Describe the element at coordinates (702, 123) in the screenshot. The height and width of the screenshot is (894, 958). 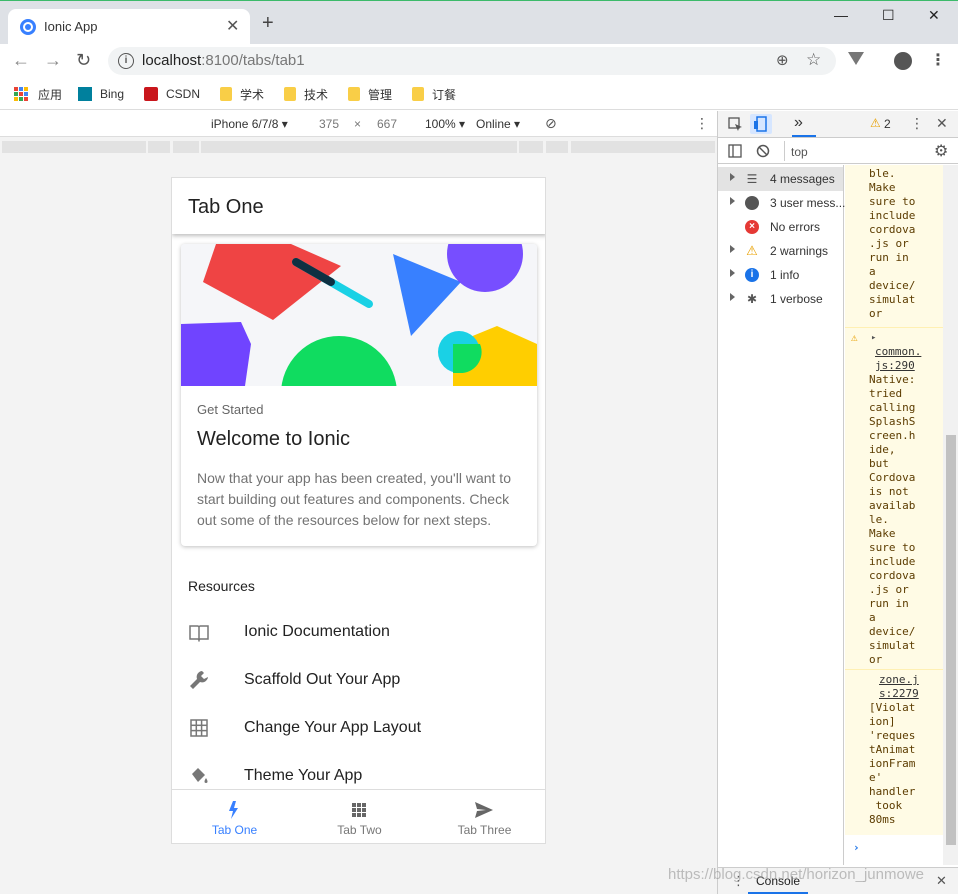
I see `device-menu-icon: ⋮` at that location.